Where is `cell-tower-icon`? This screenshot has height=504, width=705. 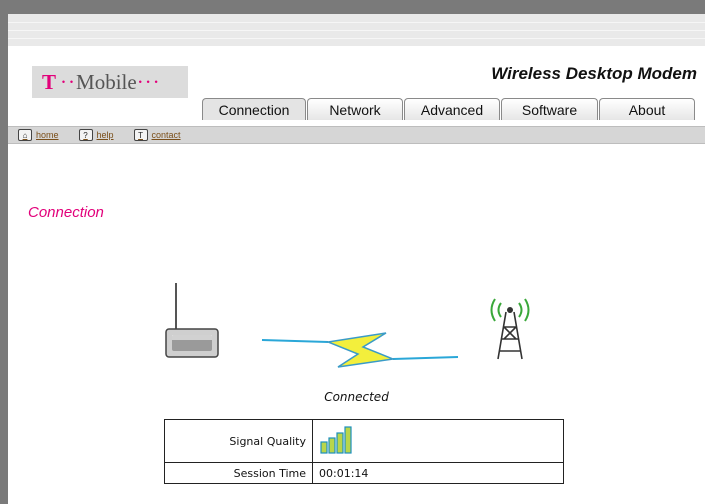
cell-tower-icon is located at coordinates (510, 329).